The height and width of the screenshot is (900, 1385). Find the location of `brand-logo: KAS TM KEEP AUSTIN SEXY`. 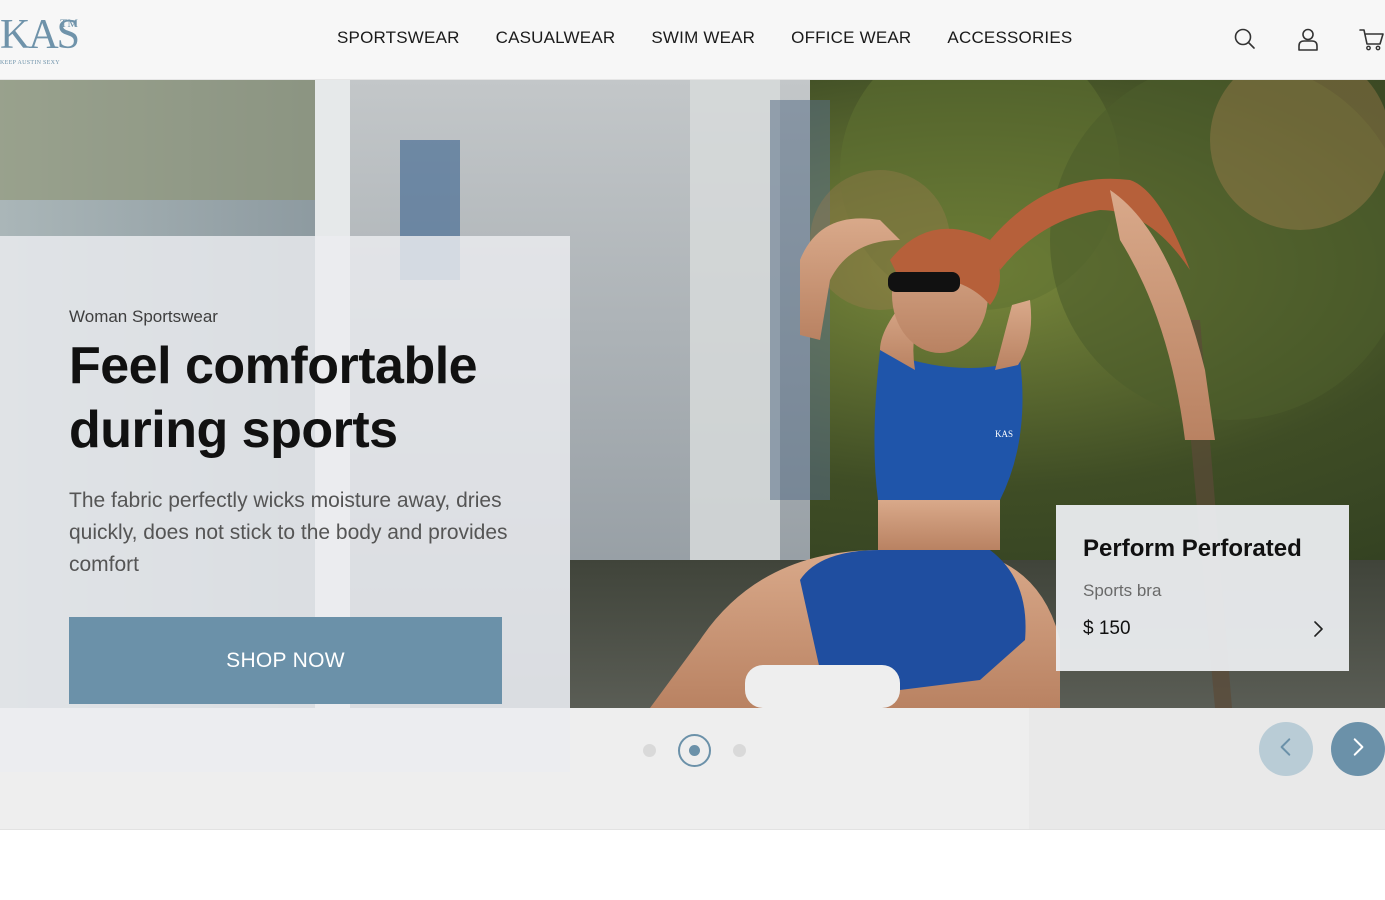

brand-logo: KAS TM KEEP AUSTIN SEXY is located at coordinates (40, 40).